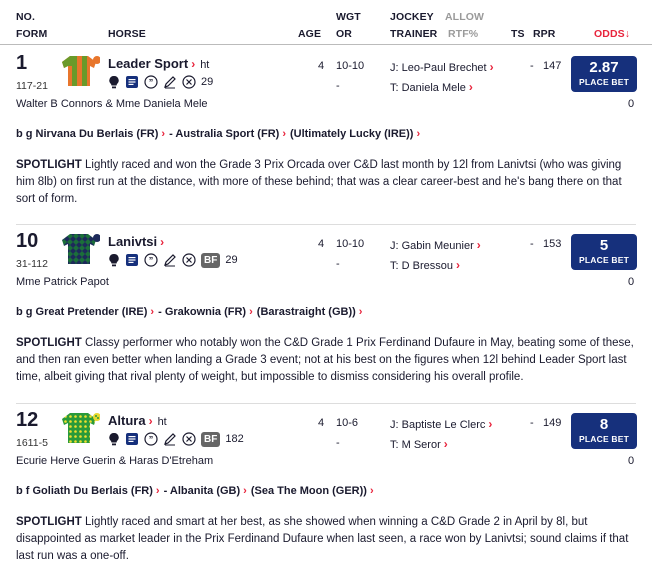 Image resolution: width=652 pixels, height=577 pixels. I want to click on header-age: AGE, so click(309, 34).